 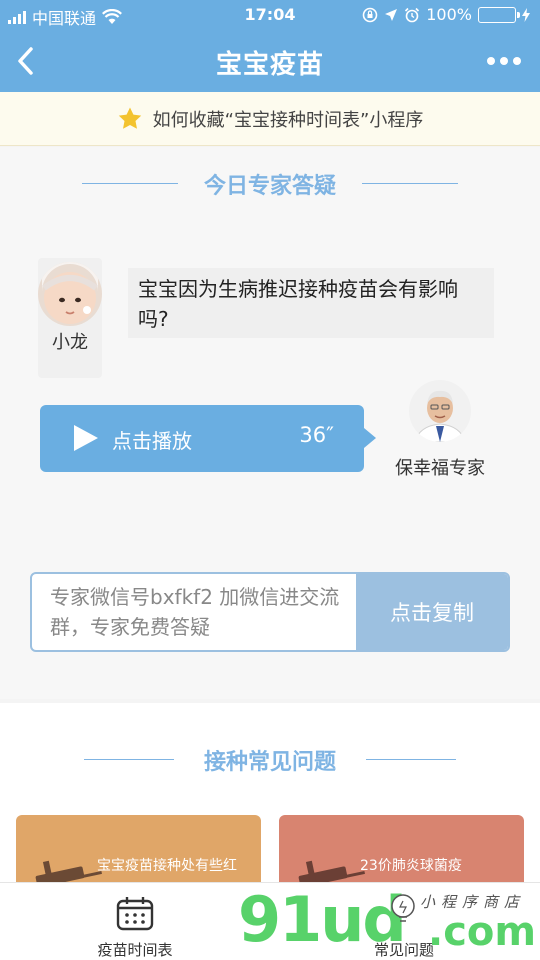 What do you see at coordinates (269, 186) in the screenshot?
I see `expert-qa-title: 今日专家答疑` at bounding box center [269, 186].